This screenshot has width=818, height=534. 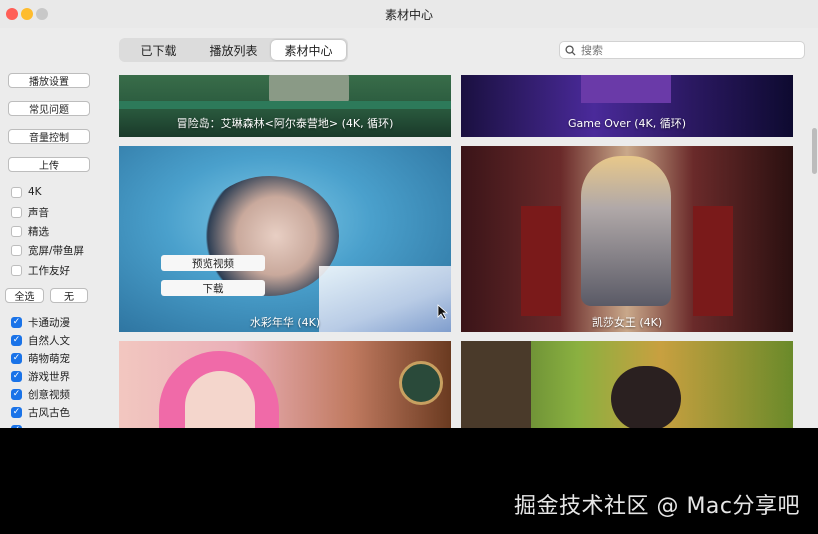 I want to click on wallpaper-card: 预览视频 下载 水彩年华 (4K), so click(x=285, y=239).